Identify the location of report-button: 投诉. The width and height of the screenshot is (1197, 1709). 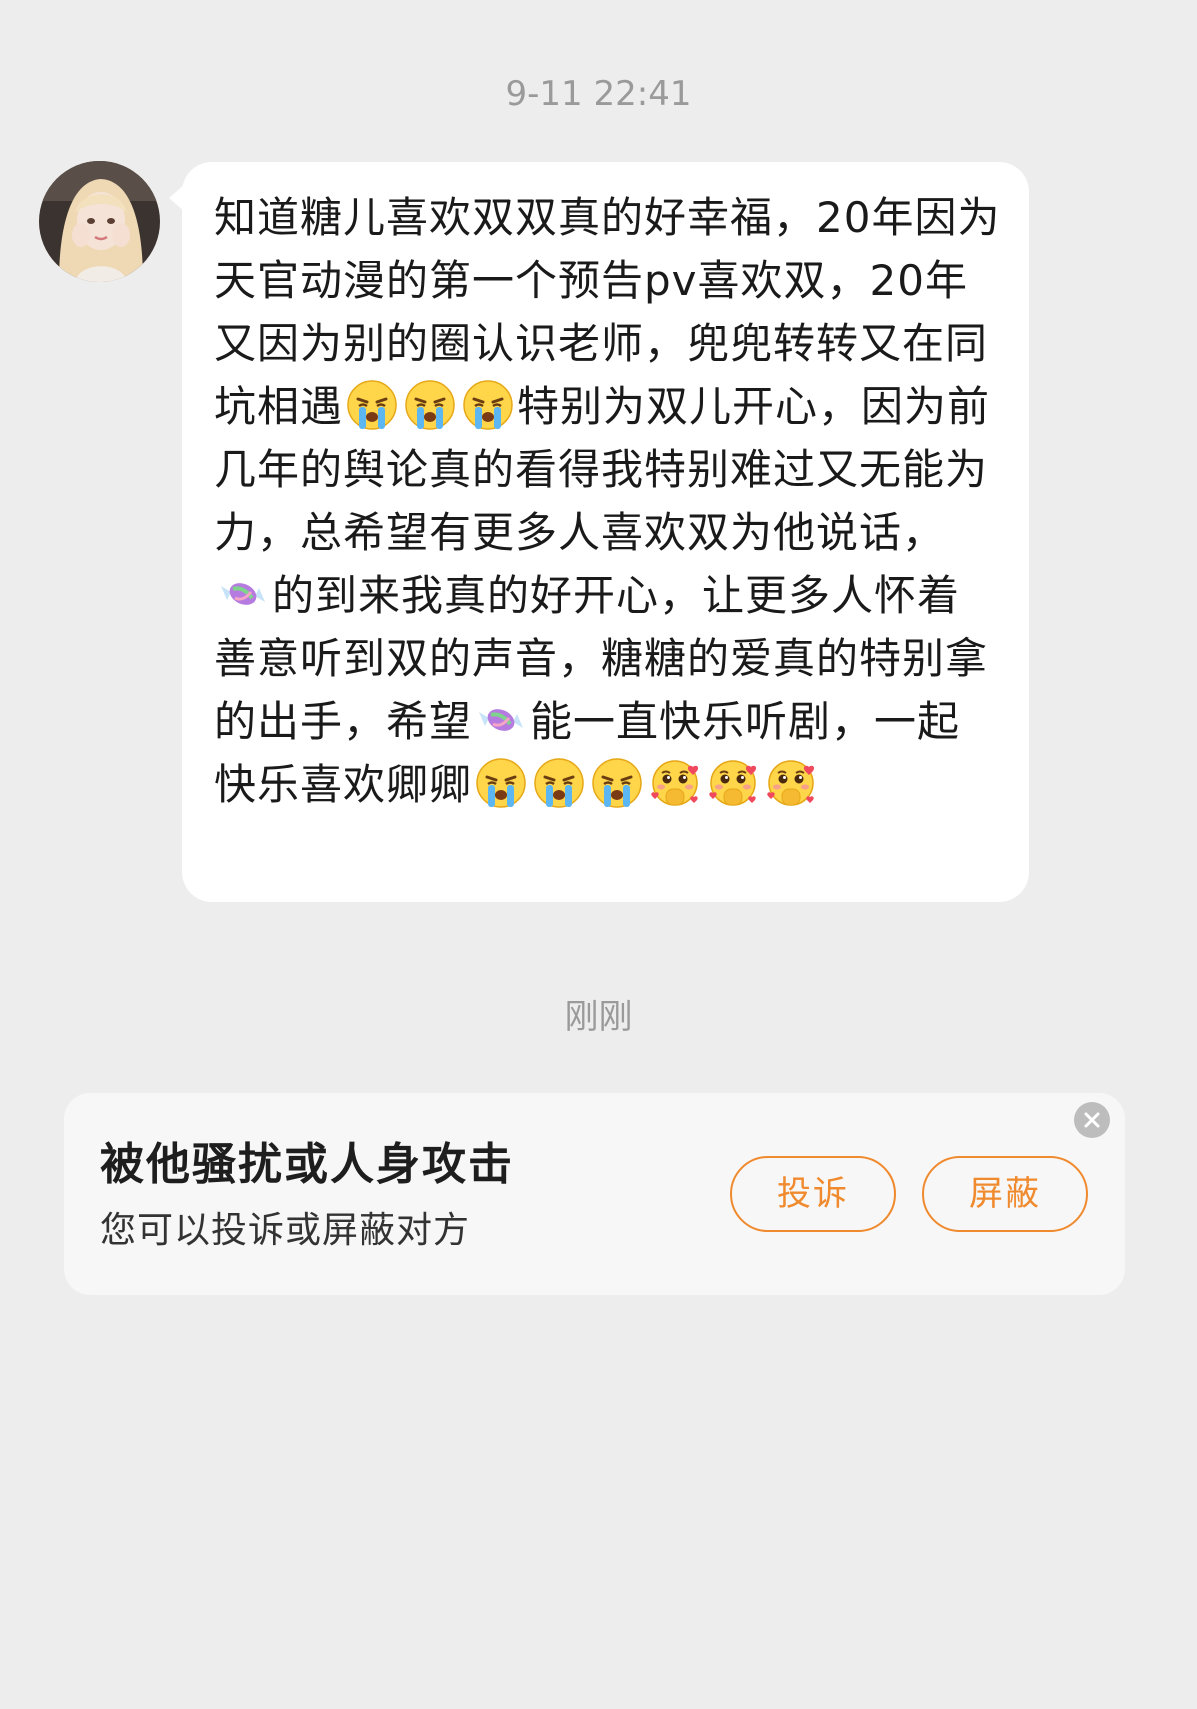
(813, 1194).